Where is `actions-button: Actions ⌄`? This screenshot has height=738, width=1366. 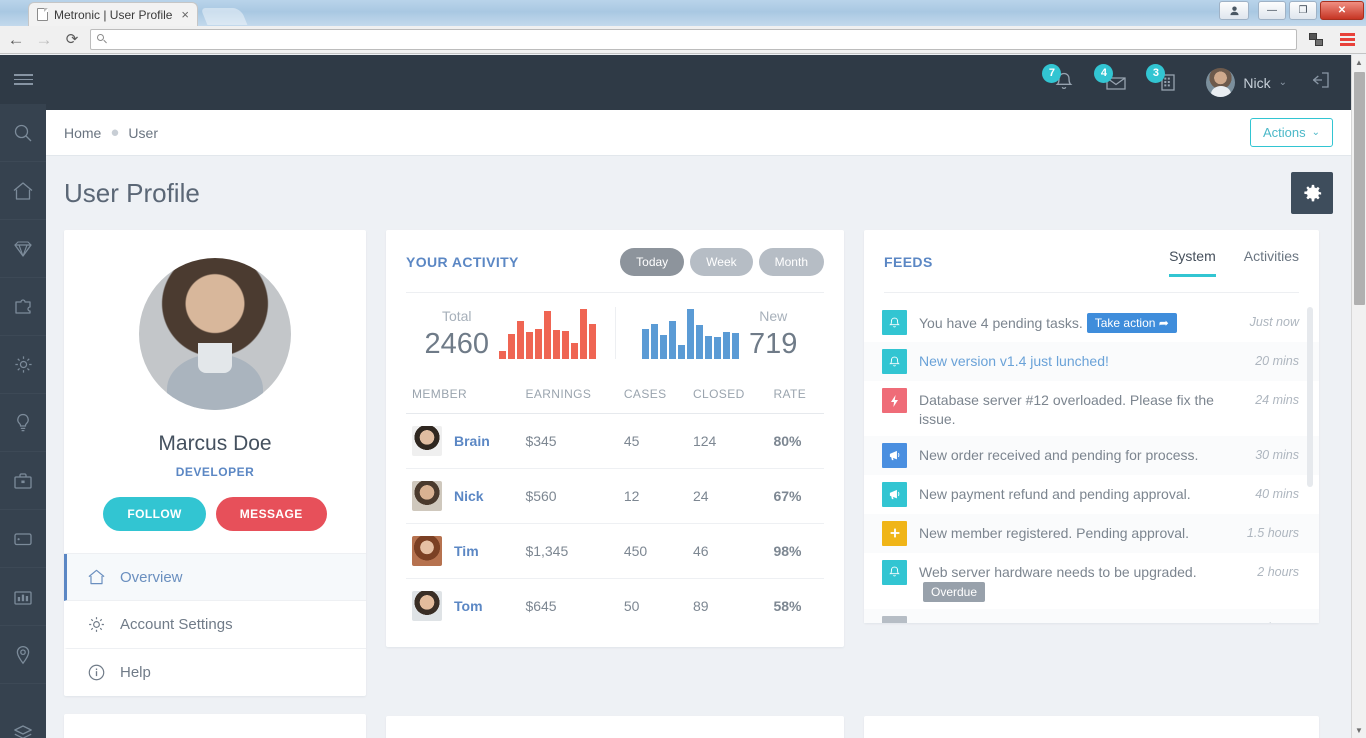
actions-button: Actions ⌄ is located at coordinates (1291, 132).